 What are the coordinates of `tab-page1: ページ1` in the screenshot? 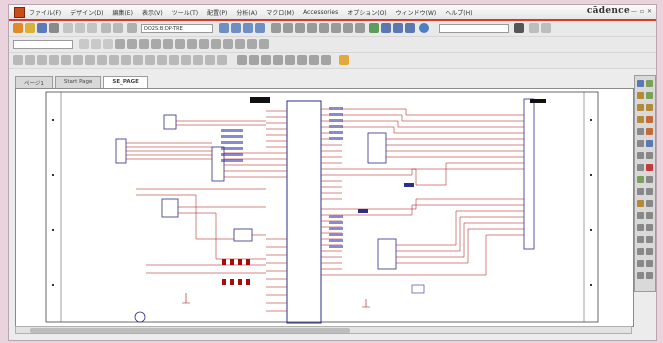 It's located at (34, 82).